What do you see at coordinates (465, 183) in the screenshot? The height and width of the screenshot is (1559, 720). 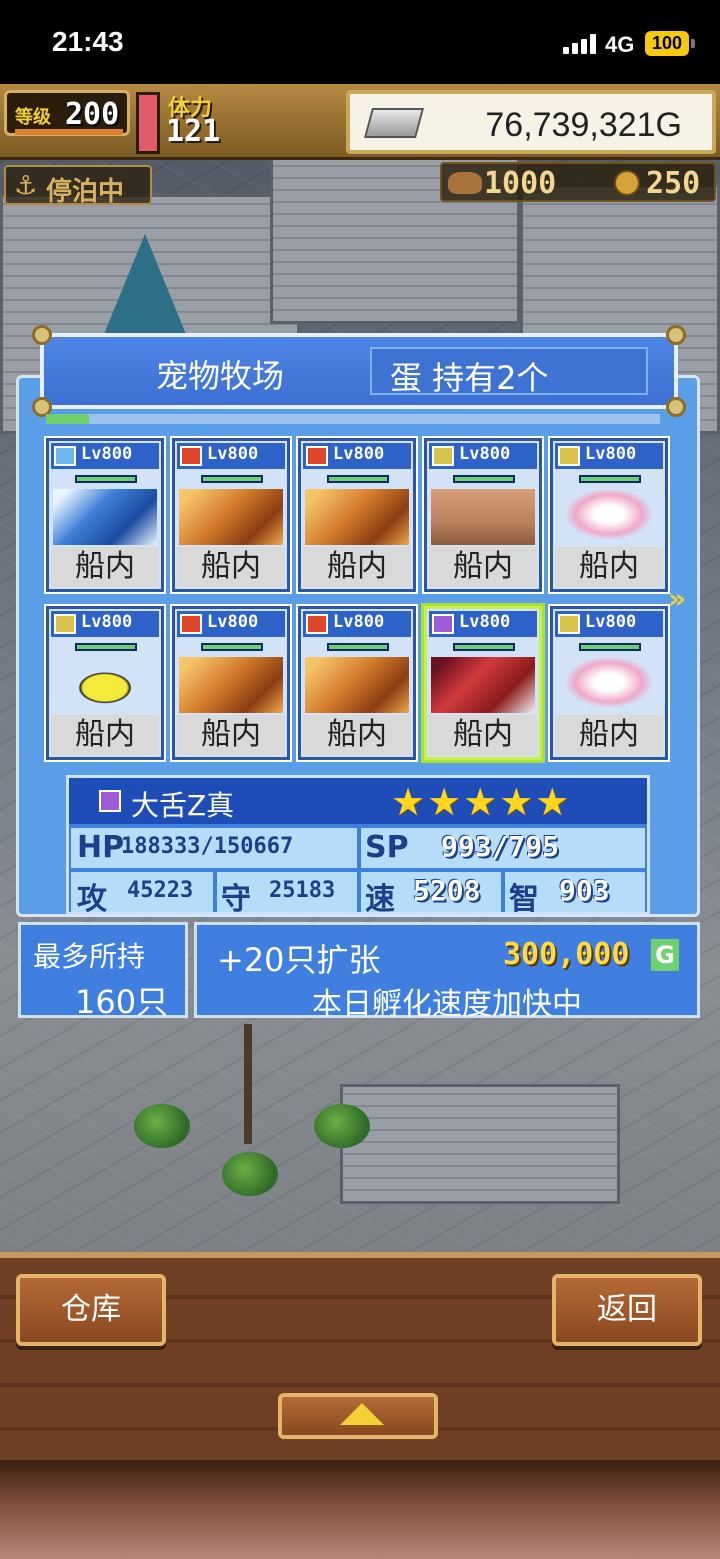 I see `food-icon` at bounding box center [465, 183].